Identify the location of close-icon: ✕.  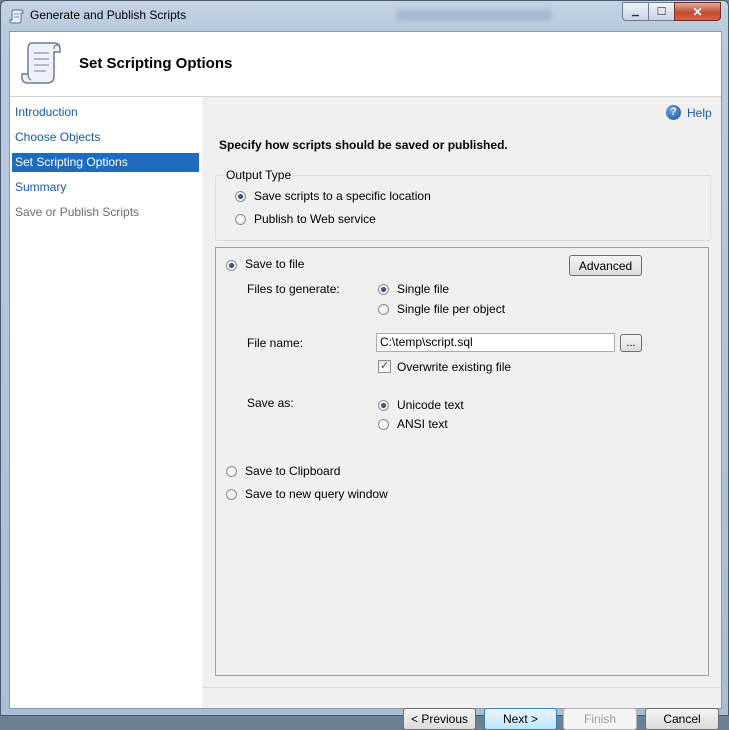
(697, 11).